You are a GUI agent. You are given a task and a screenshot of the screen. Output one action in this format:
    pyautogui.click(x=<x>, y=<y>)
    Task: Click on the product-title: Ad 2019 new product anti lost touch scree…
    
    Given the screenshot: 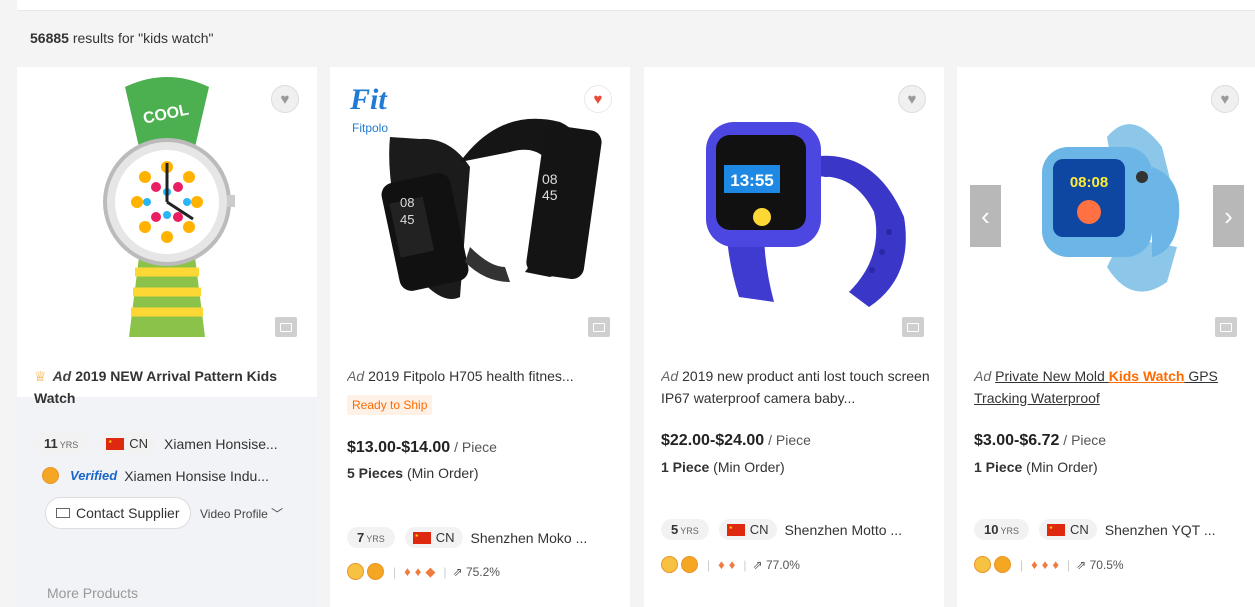 What is the action you would take?
    pyautogui.click(x=797, y=387)
    